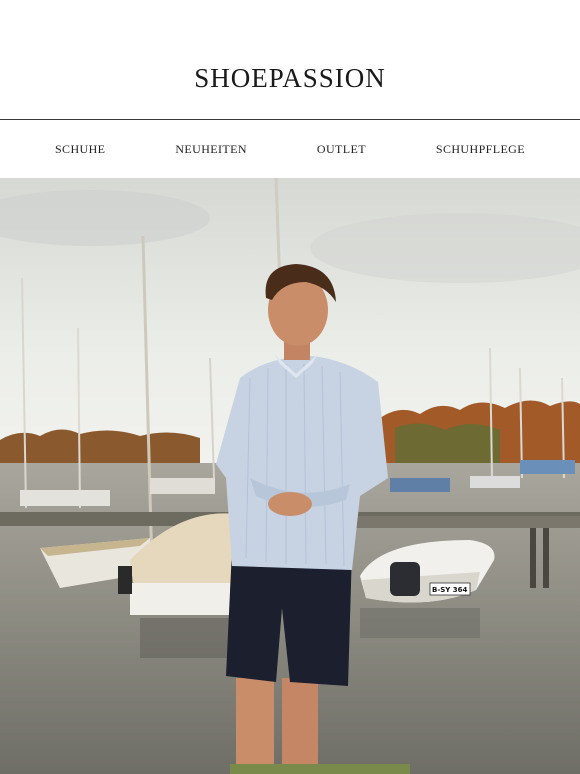  What do you see at coordinates (341, 149) in the screenshot?
I see `nav-item-outlet: OUTLET` at bounding box center [341, 149].